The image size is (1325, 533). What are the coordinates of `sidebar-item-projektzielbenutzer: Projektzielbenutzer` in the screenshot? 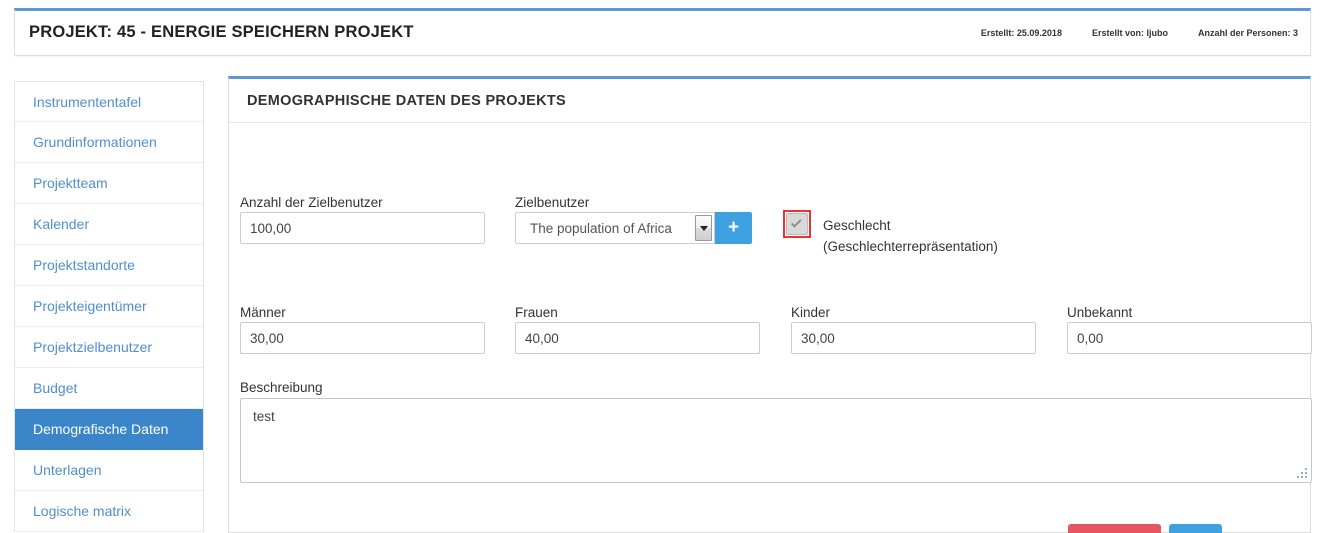 It's located at (109, 347).